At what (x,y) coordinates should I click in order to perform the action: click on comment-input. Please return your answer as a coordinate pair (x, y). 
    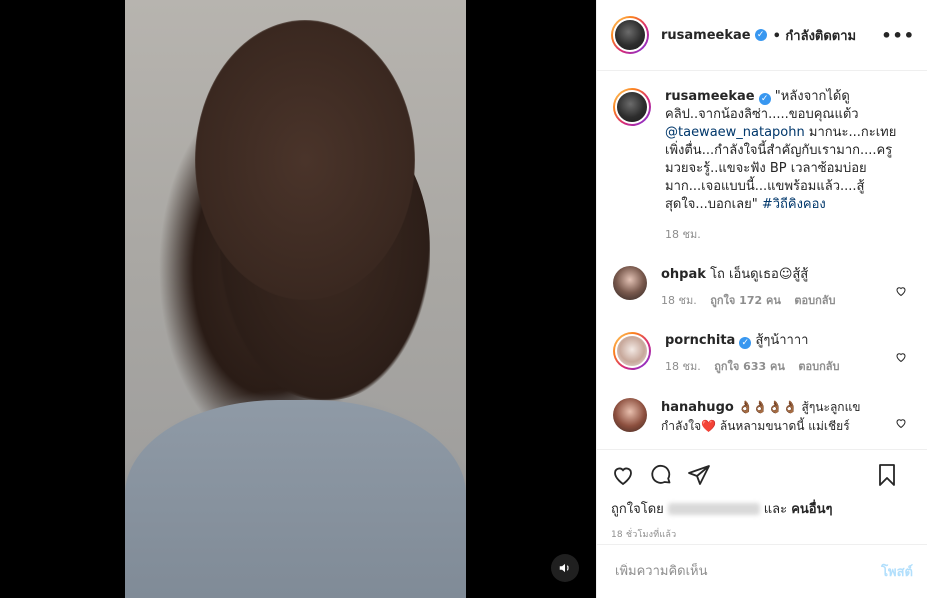
    Looking at the image, I should click on (747, 571).